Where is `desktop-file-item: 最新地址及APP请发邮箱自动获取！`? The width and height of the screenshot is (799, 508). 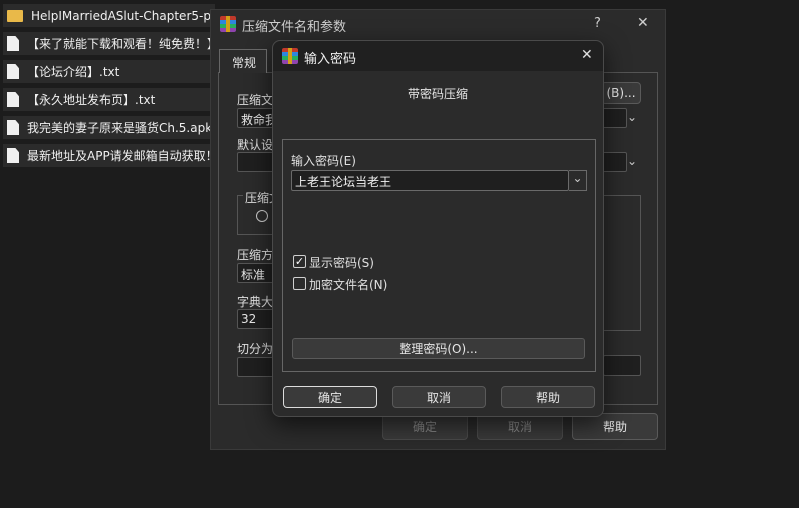
desktop-file-item: 最新地址及APP请发邮箱自动获取！ is located at coordinates (109, 155).